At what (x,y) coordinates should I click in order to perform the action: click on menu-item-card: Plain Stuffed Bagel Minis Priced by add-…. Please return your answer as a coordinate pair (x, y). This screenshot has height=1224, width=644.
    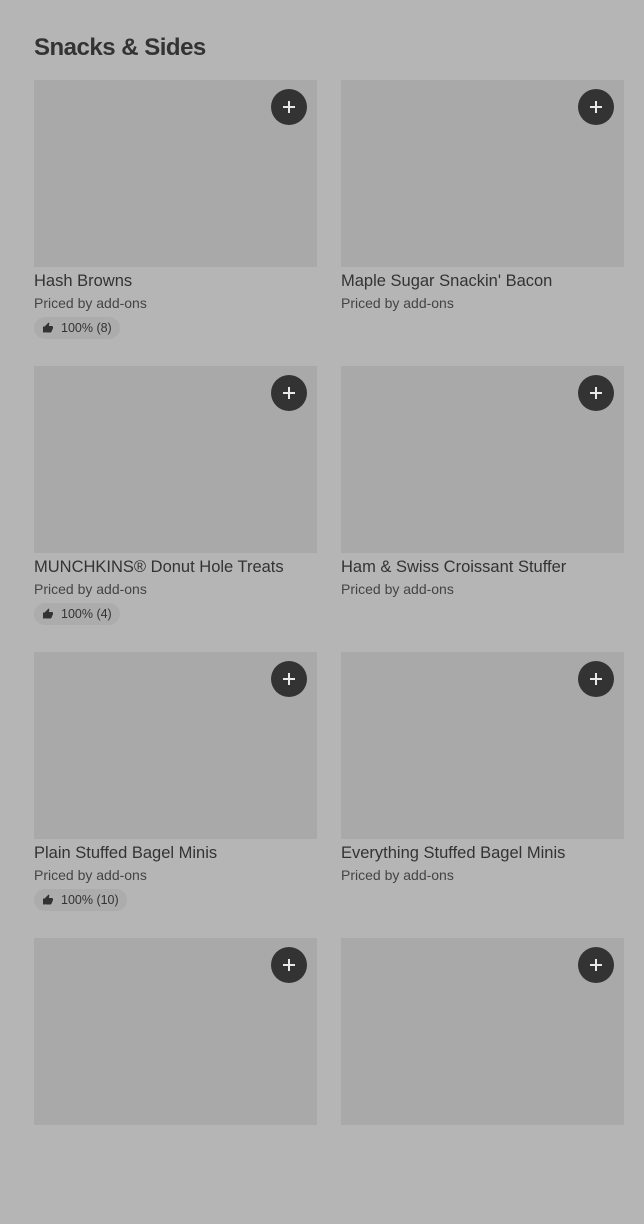
    Looking at the image, I should click on (175, 795).